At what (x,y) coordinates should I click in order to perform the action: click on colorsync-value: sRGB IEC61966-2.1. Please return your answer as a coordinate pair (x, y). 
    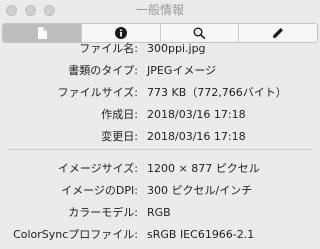
    Looking at the image, I should click on (201, 234).